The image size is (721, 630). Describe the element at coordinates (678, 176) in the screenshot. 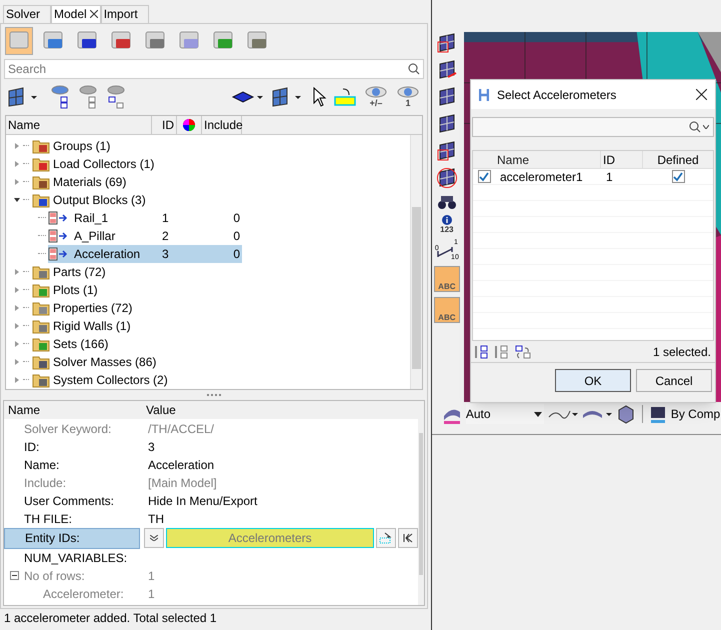

I see `defined-checkbox` at that location.